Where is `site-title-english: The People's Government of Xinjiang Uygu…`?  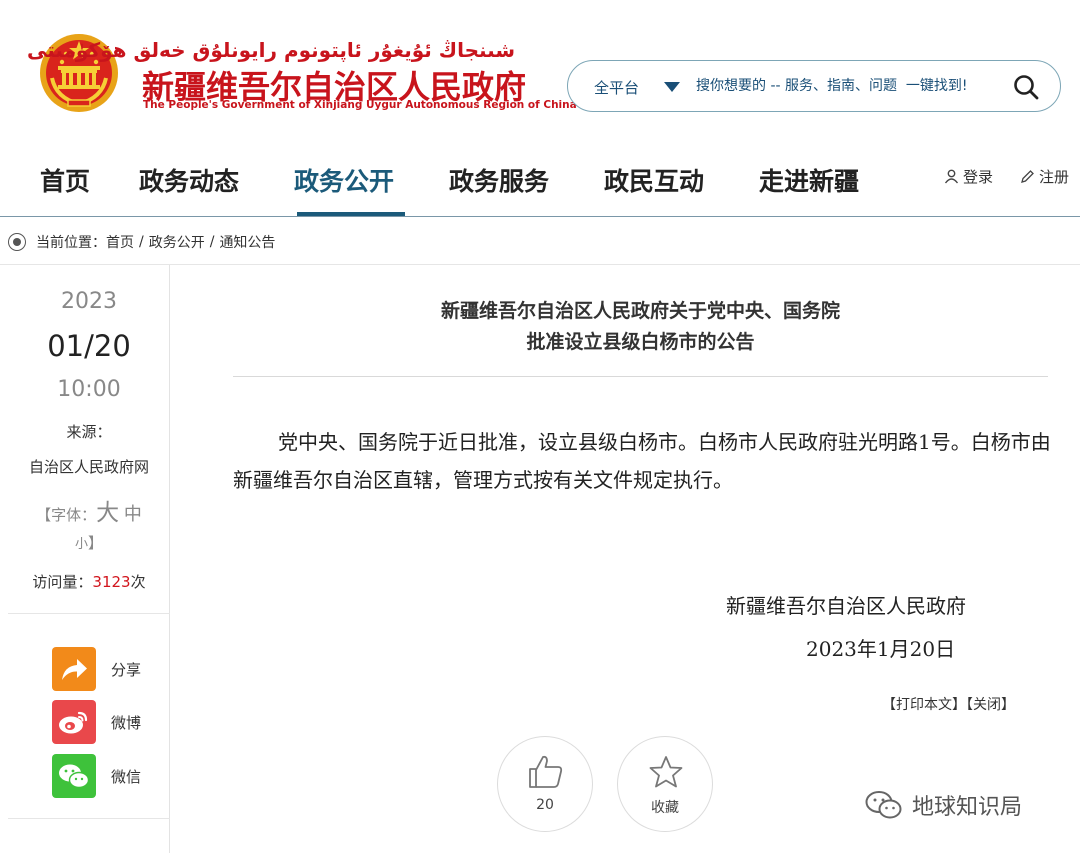 site-title-english: The People's Government of Xinjiang Uygu… is located at coordinates (360, 105).